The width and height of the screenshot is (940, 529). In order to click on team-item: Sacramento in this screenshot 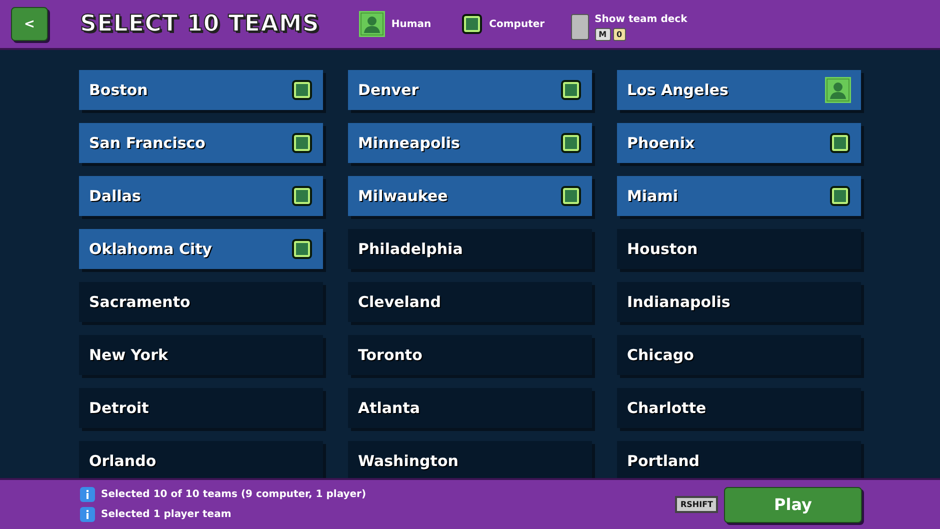, I will do `click(201, 302)`.